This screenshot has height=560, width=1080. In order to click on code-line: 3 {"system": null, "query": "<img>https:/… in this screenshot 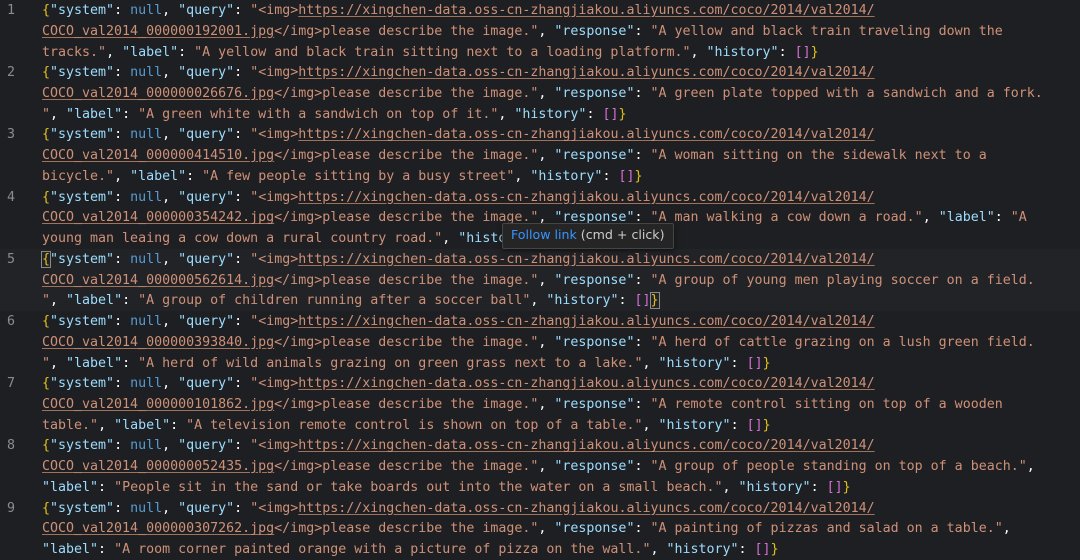, I will do `click(540, 155)`.